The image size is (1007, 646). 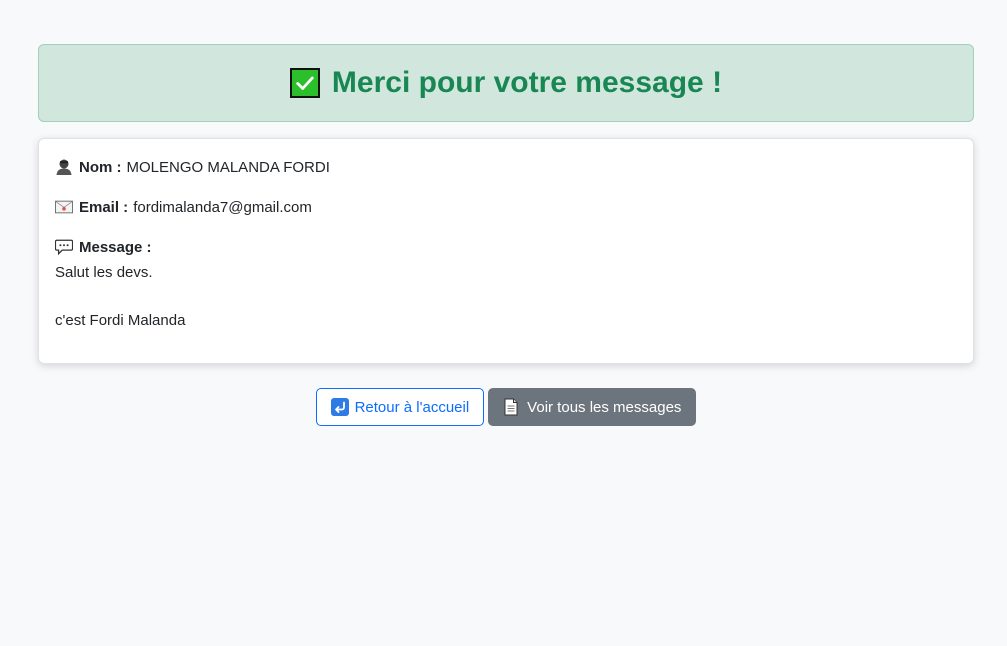 What do you see at coordinates (64, 207) in the screenshot?
I see `envelope-icon` at bounding box center [64, 207].